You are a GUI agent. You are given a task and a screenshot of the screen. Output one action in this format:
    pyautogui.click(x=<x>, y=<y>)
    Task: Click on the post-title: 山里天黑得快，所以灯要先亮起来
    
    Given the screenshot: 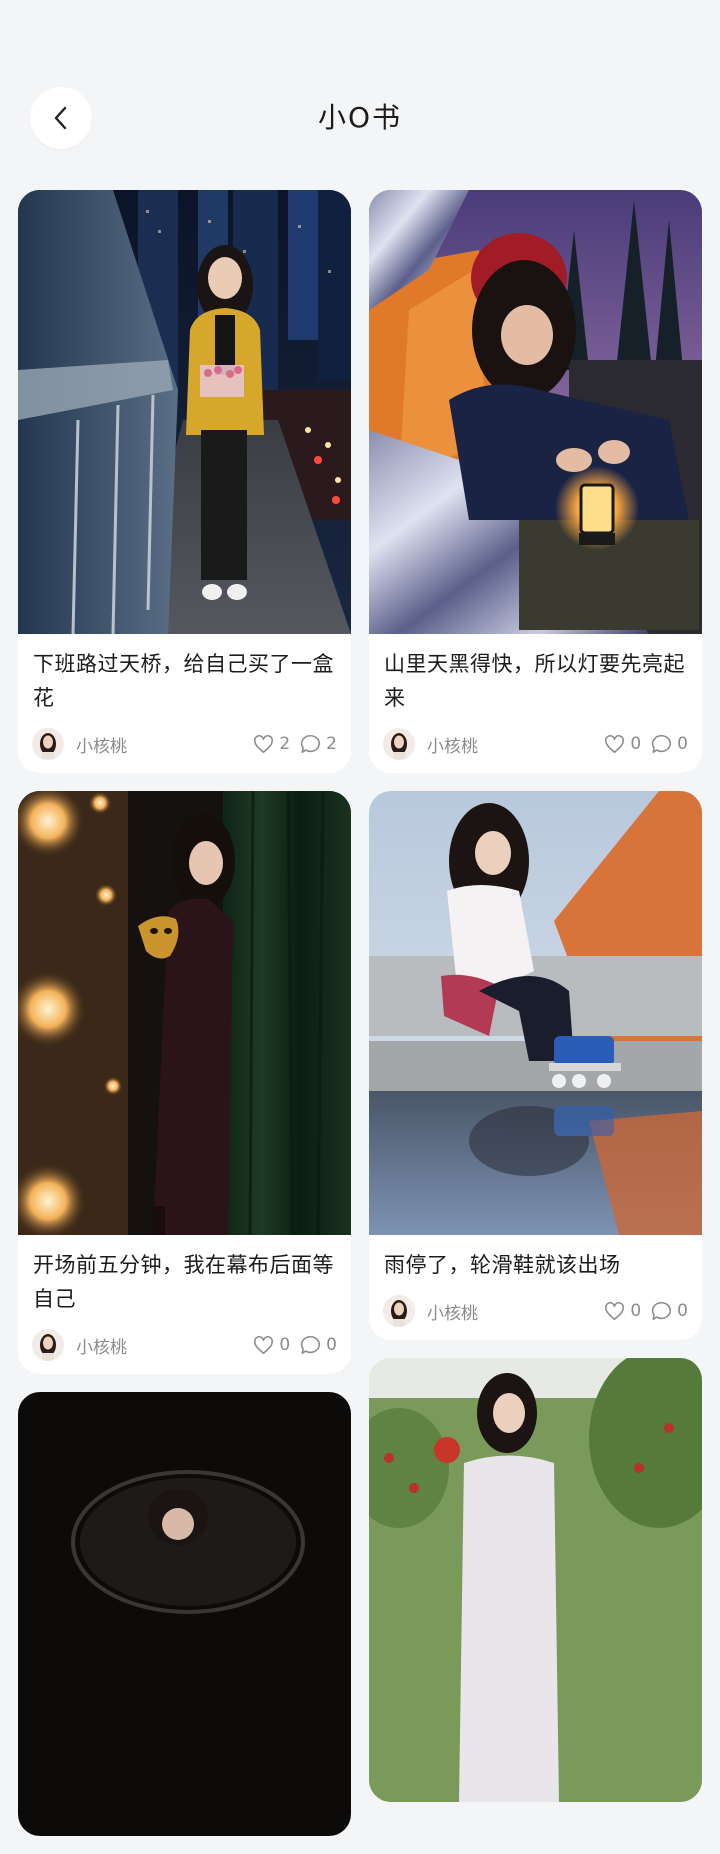 What is the action you would take?
    pyautogui.click(x=534, y=681)
    